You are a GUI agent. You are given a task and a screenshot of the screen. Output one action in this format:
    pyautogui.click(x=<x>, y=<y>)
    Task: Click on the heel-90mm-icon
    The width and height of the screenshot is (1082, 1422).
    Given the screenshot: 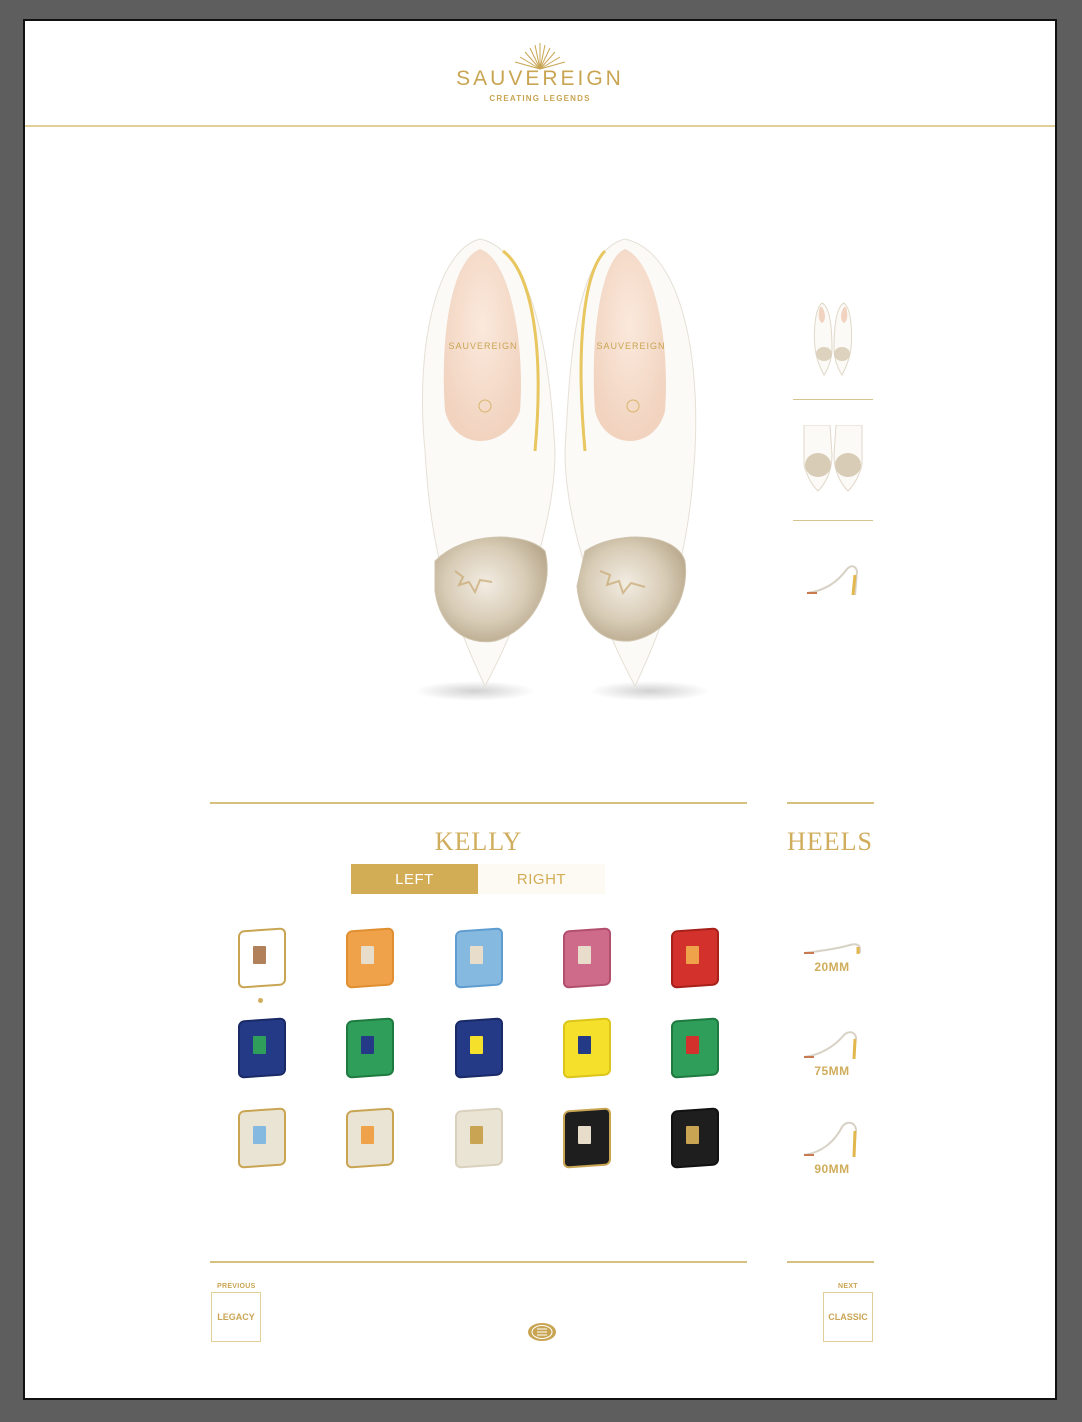 What is the action you would take?
    pyautogui.click(x=830, y=1139)
    